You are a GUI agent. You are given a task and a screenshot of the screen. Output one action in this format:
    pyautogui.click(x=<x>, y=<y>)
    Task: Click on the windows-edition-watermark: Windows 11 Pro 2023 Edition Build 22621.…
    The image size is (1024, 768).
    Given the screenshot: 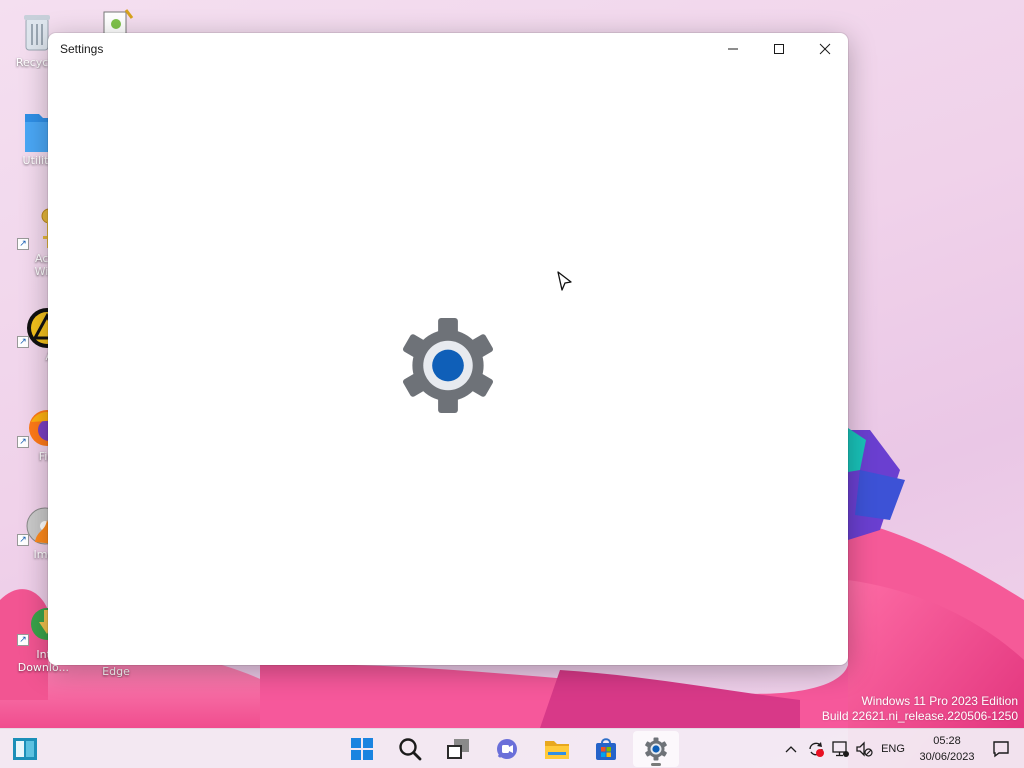 What is the action you would take?
    pyautogui.click(x=920, y=709)
    